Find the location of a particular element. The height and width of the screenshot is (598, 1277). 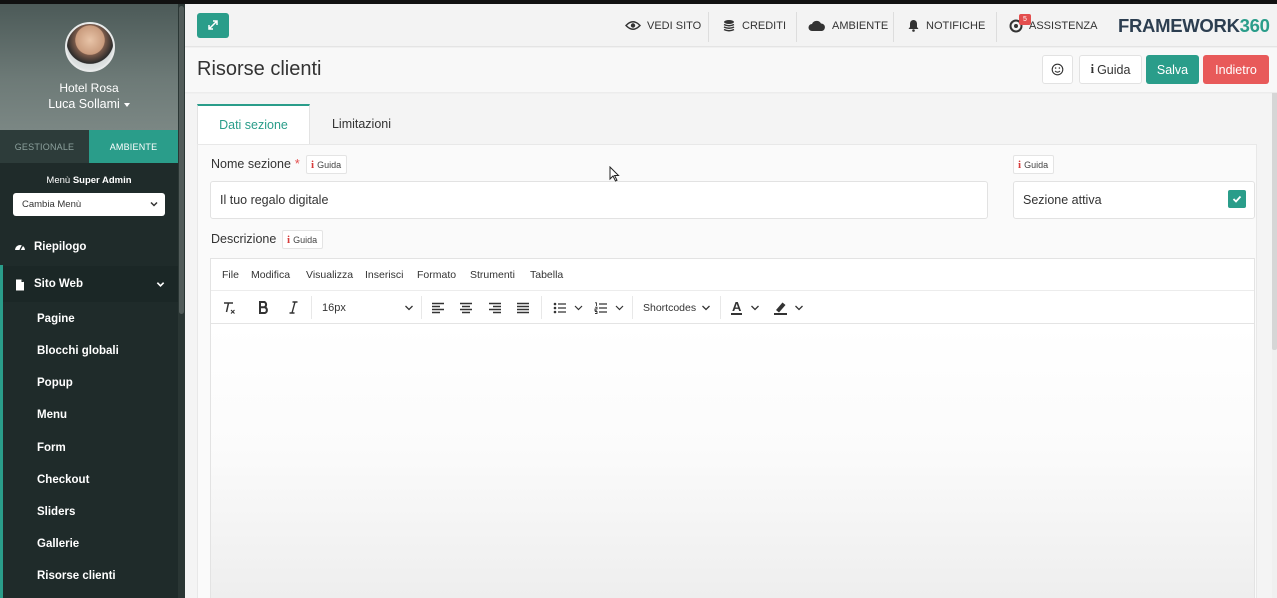

emoji-button is located at coordinates (1057, 69).